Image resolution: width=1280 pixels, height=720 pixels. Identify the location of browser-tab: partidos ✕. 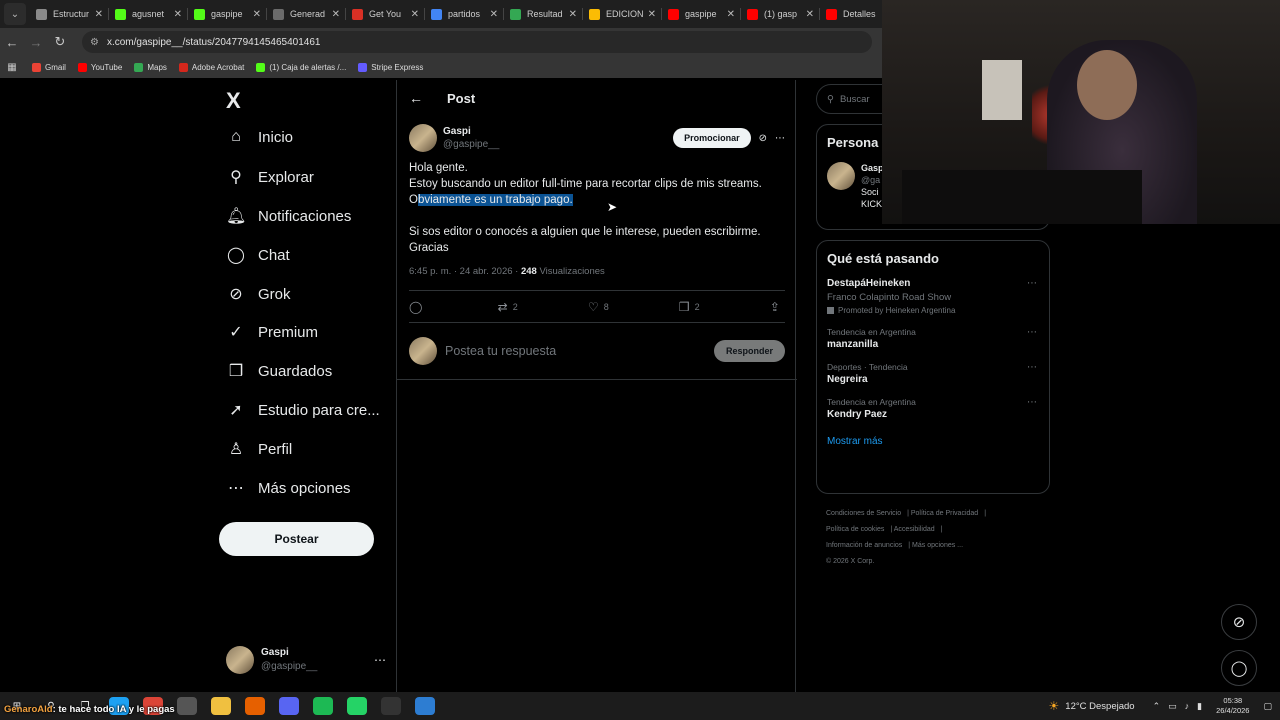
(464, 14).